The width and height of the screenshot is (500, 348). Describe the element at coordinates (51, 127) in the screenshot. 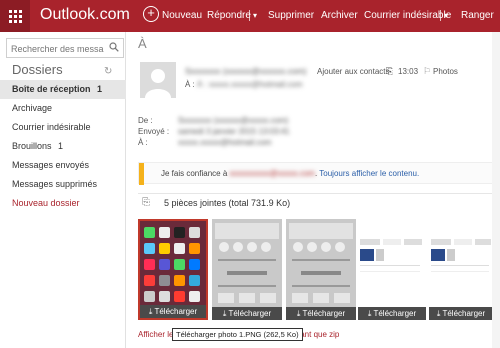

I see `sidebar-item-label: Courrier indésirable` at that location.